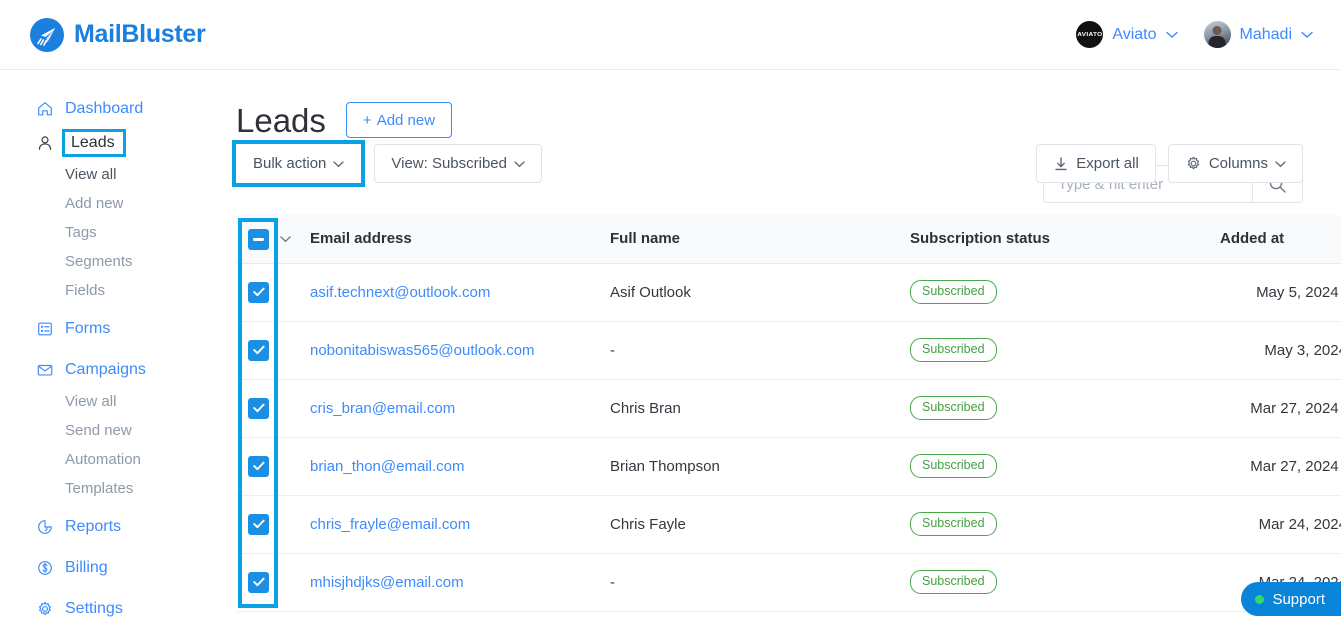 The height and width of the screenshot is (624, 1341). Describe the element at coordinates (115, 488) in the screenshot. I see `sidebar-item-campaigns-templates: Templates` at that location.